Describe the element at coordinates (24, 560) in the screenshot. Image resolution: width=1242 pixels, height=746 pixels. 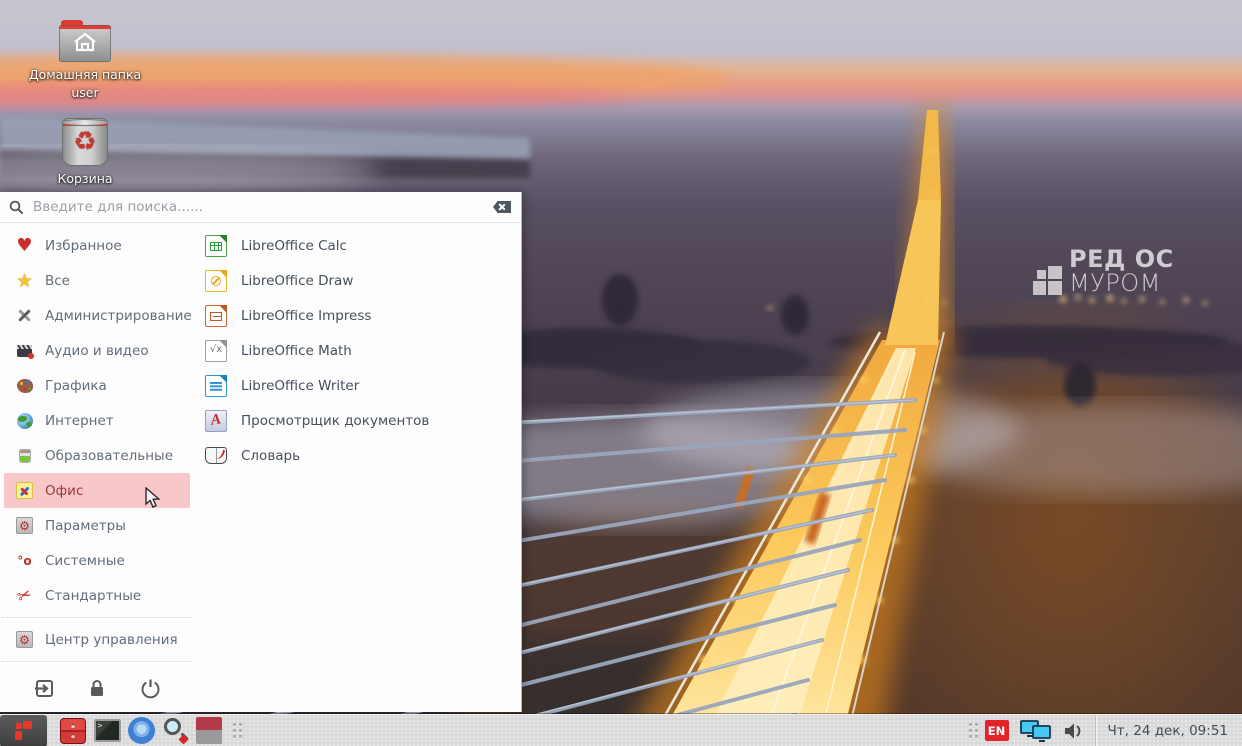
I see `system-icon: °o` at that location.